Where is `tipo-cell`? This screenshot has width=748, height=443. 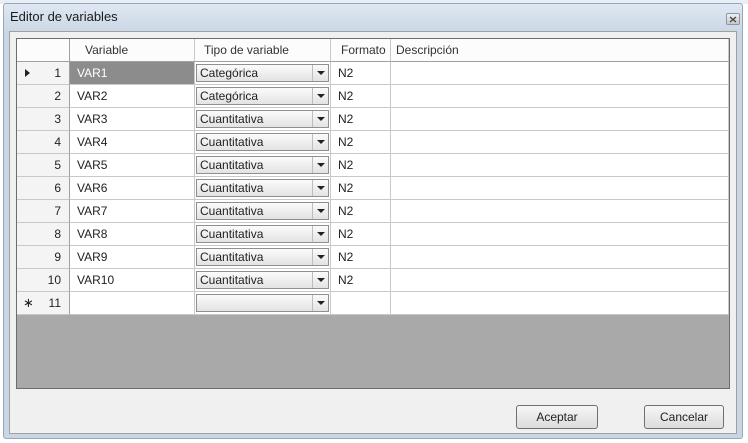
tipo-cell is located at coordinates (263, 303).